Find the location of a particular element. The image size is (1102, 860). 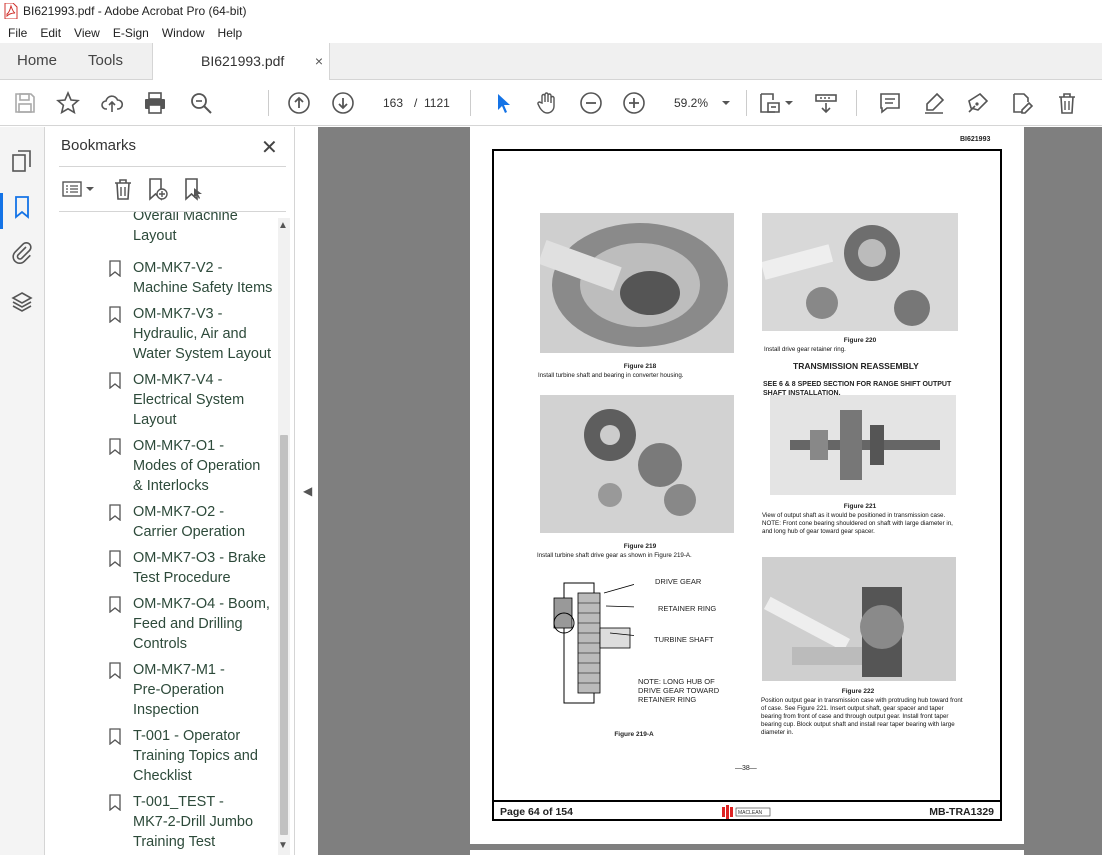

select-cursor-icon is located at coordinates (503, 103).